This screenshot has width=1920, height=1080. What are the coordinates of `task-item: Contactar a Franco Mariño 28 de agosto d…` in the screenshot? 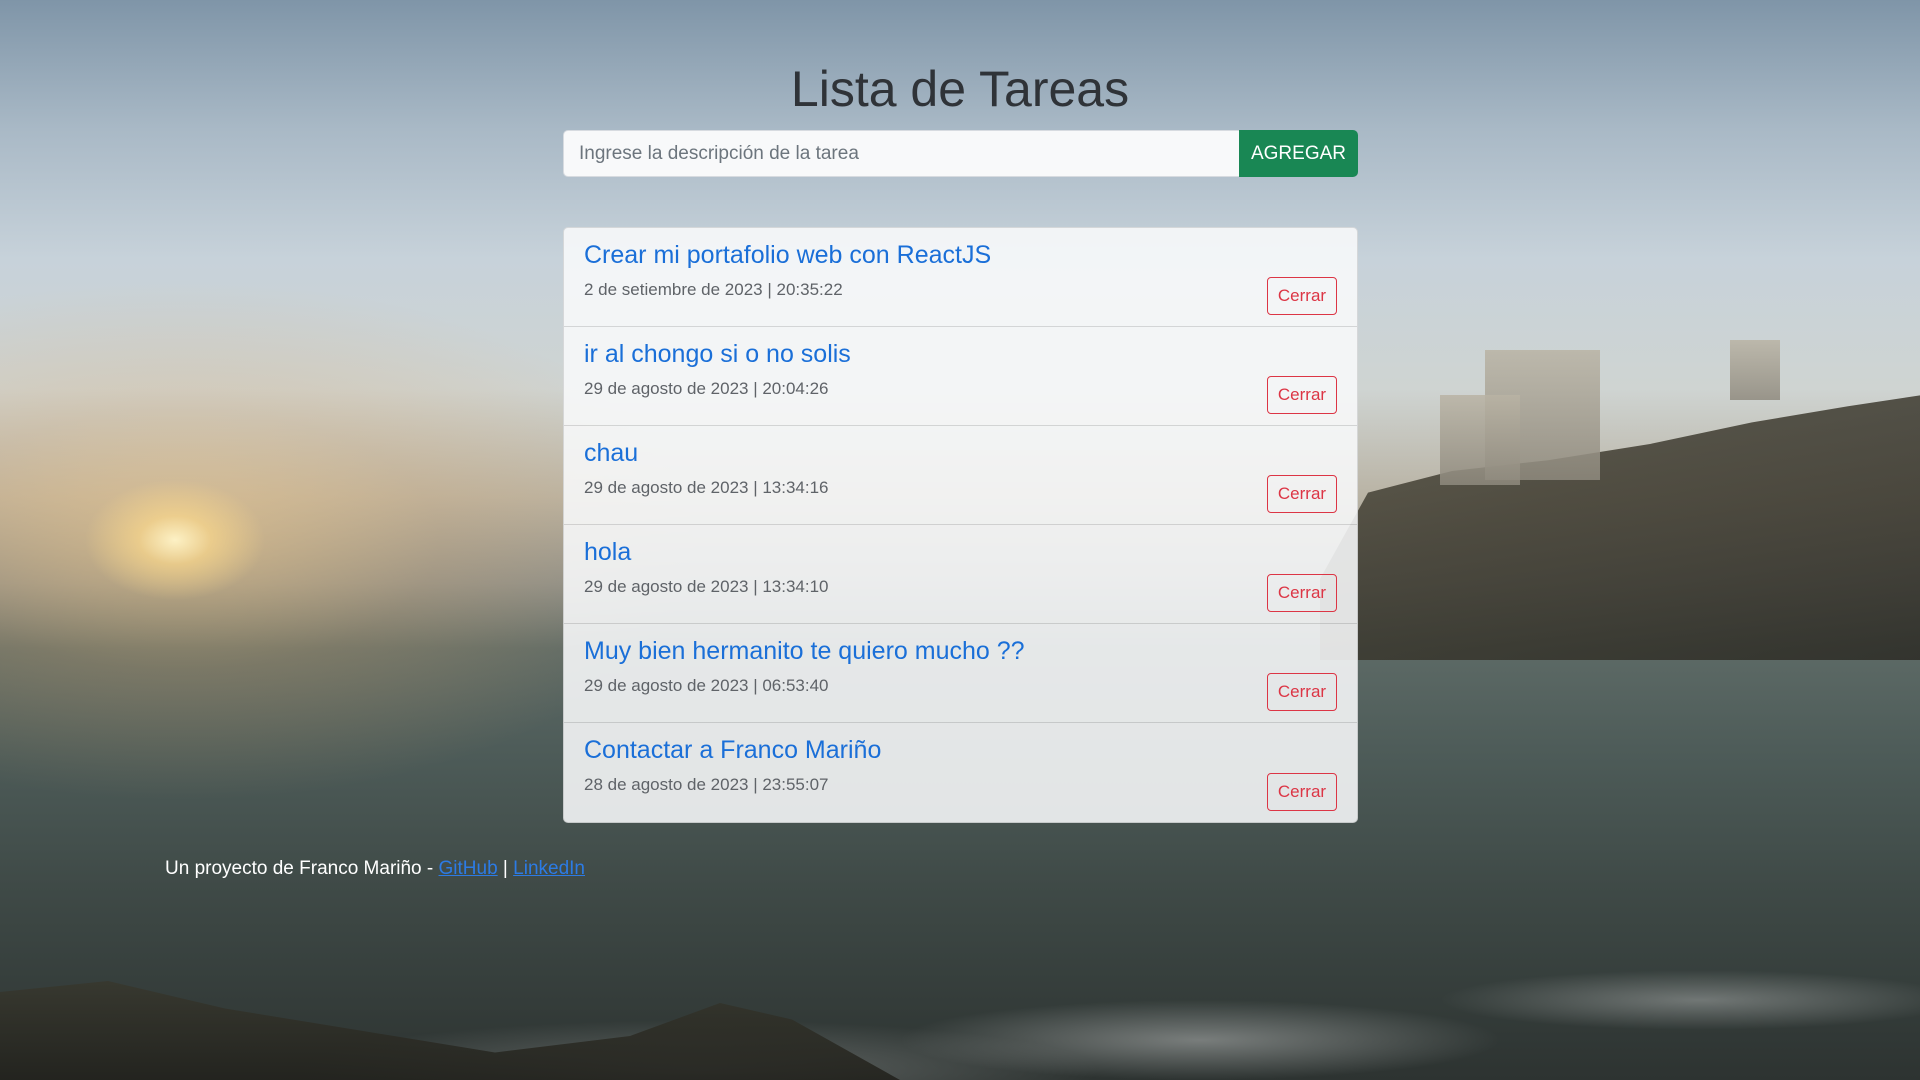 It's located at (960, 772).